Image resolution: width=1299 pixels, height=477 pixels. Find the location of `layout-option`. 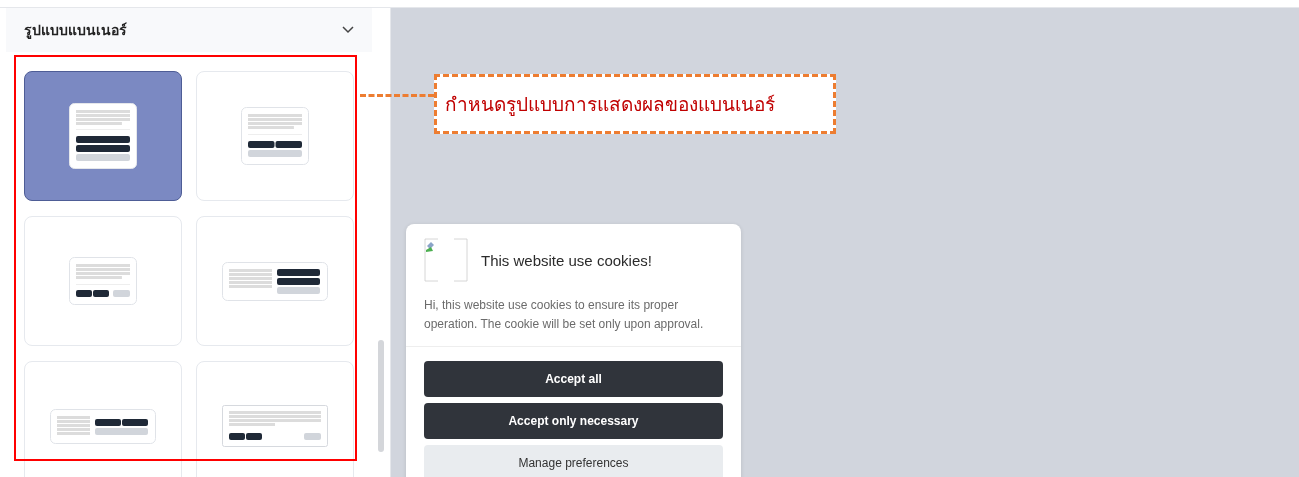

layout-option is located at coordinates (103, 136).